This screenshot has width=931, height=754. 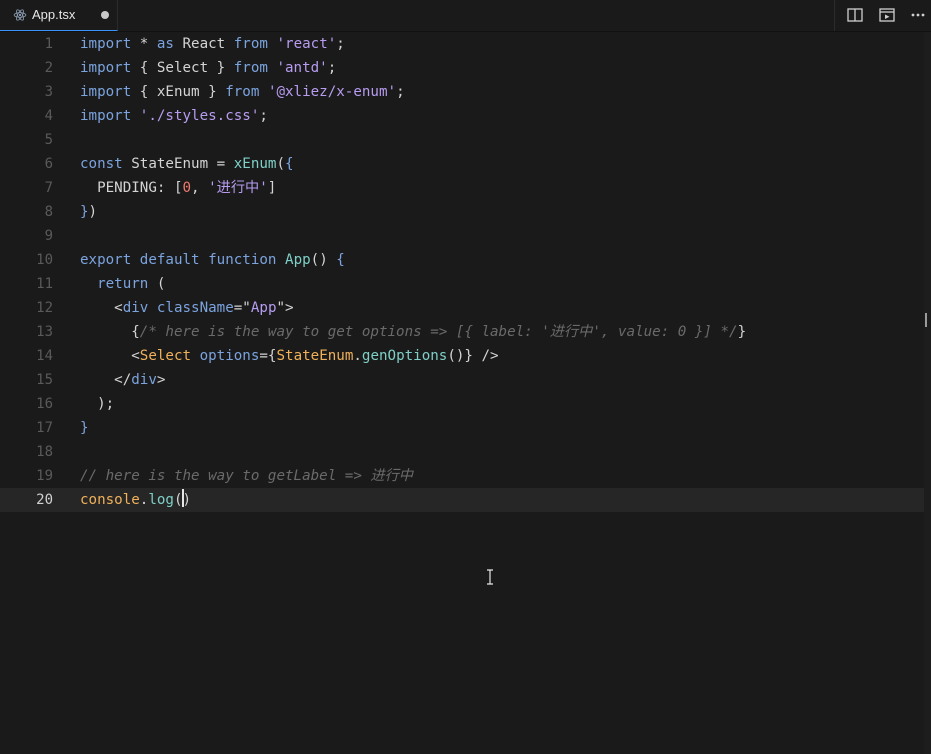 I want to click on vertical-scrollbar, so click(x=927, y=393).